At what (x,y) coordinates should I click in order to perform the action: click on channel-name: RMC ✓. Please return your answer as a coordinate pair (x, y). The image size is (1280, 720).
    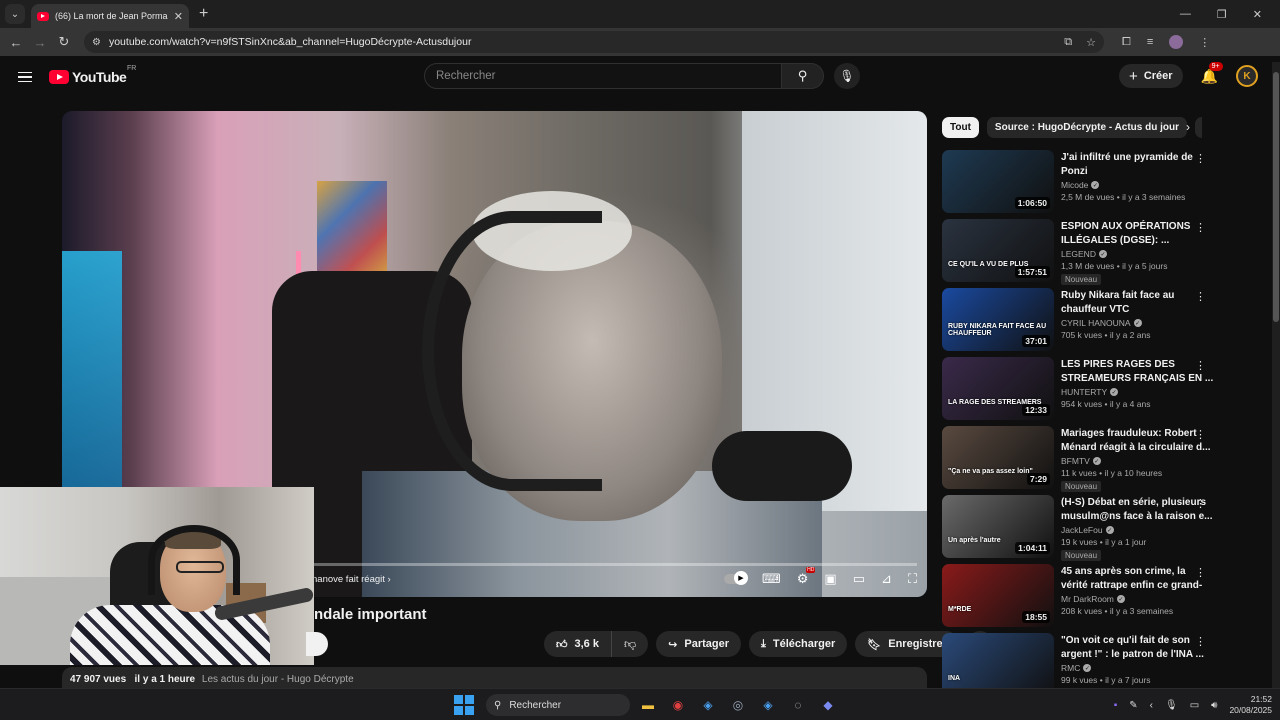
    Looking at the image, I should click on (1137, 668).